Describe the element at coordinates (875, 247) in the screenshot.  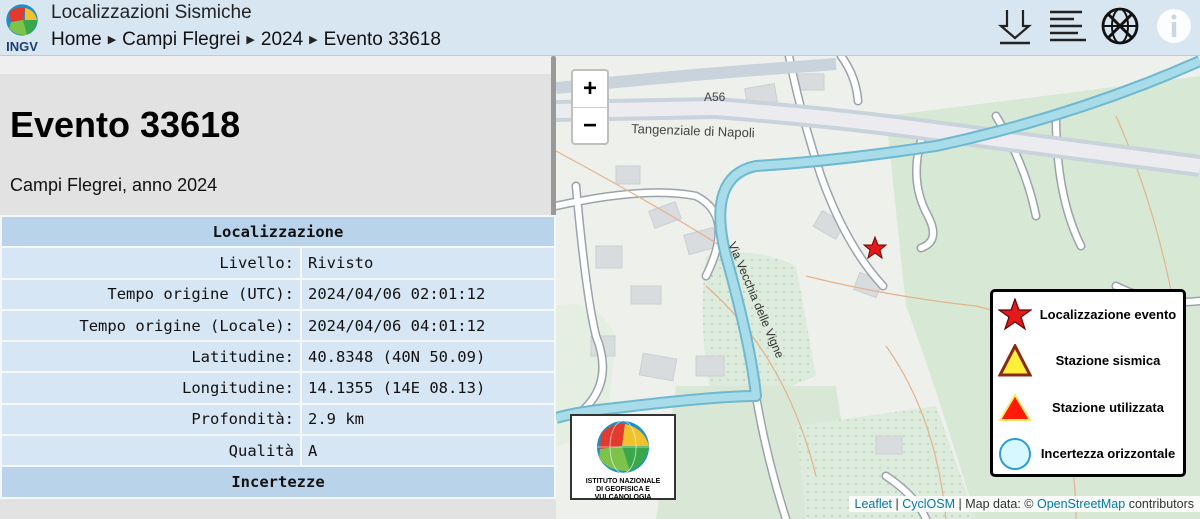
I see `event-location-star` at that location.